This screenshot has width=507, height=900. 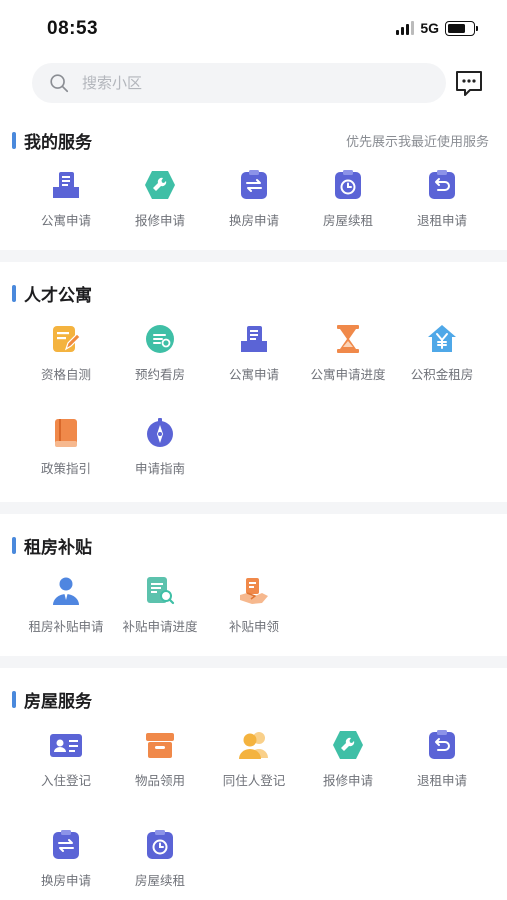 What do you see at coordinates (66, 433) in the screenshot?
I see `book-icon` at bounding box center [66, 433].